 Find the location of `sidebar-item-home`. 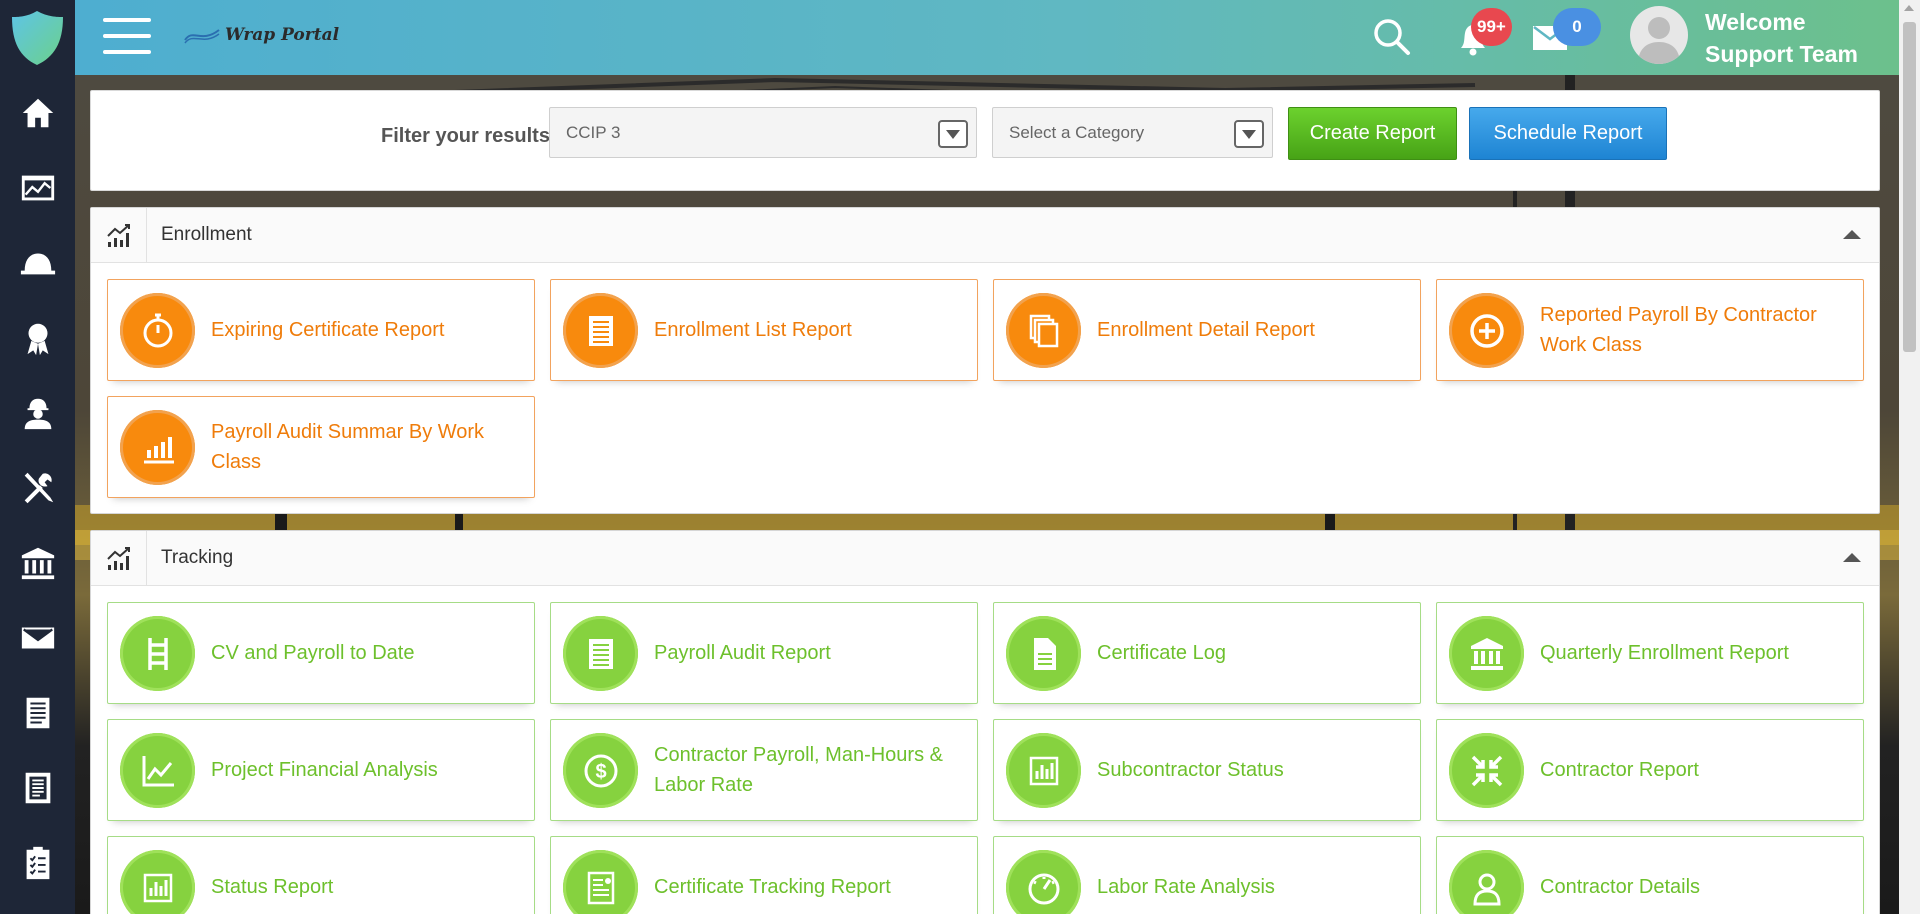

sidebar-item-home is located at coordinates (37, 113).